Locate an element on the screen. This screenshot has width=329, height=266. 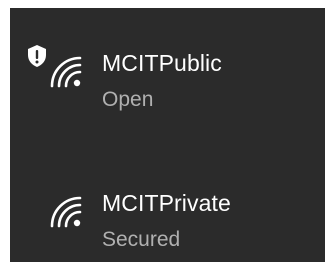
network-name: MCITPublic is located at coordinates (162, 63).